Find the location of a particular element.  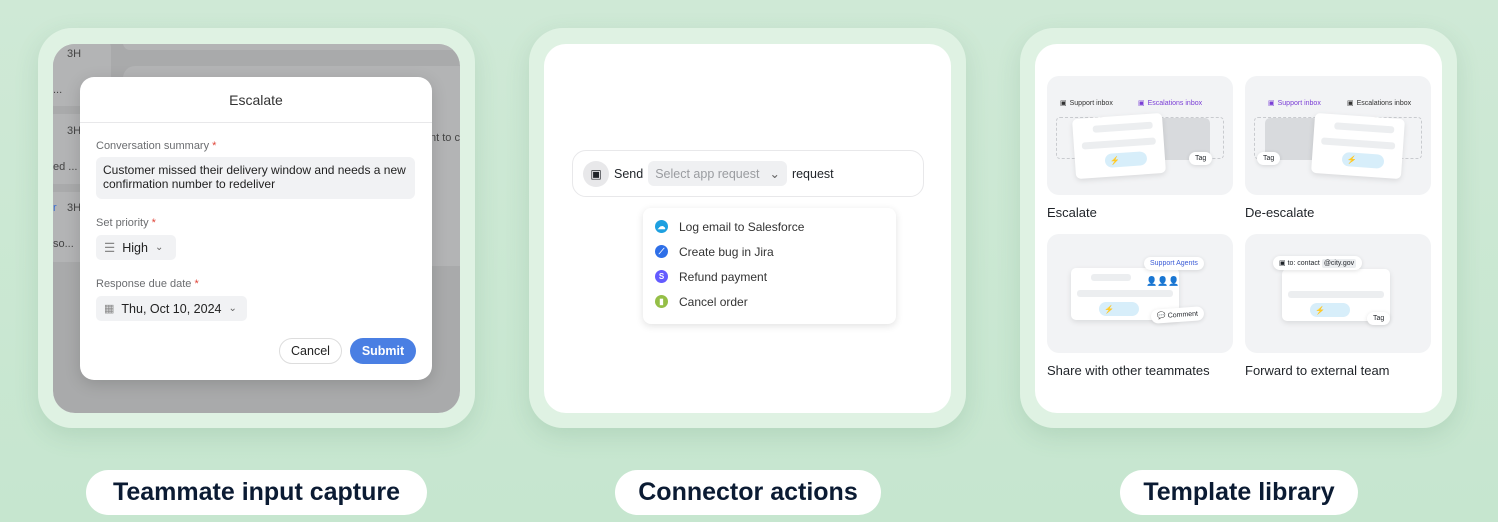

template-escalate: ▣ Support inbox ▣ Escalations inbox ⚡ Tag is located at coordinates (1140, 135).